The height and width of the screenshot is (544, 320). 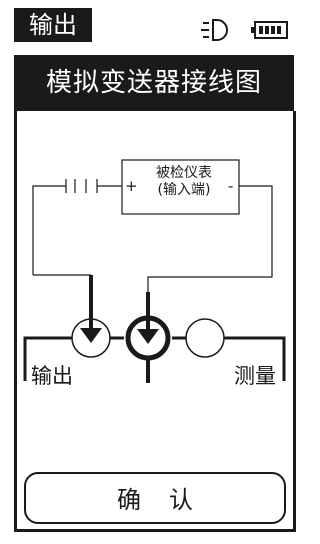 What do you see at coordinates (155, 498) in the screenshot?
I see `confirm-button: 确认` at bounding box center [155, 498].